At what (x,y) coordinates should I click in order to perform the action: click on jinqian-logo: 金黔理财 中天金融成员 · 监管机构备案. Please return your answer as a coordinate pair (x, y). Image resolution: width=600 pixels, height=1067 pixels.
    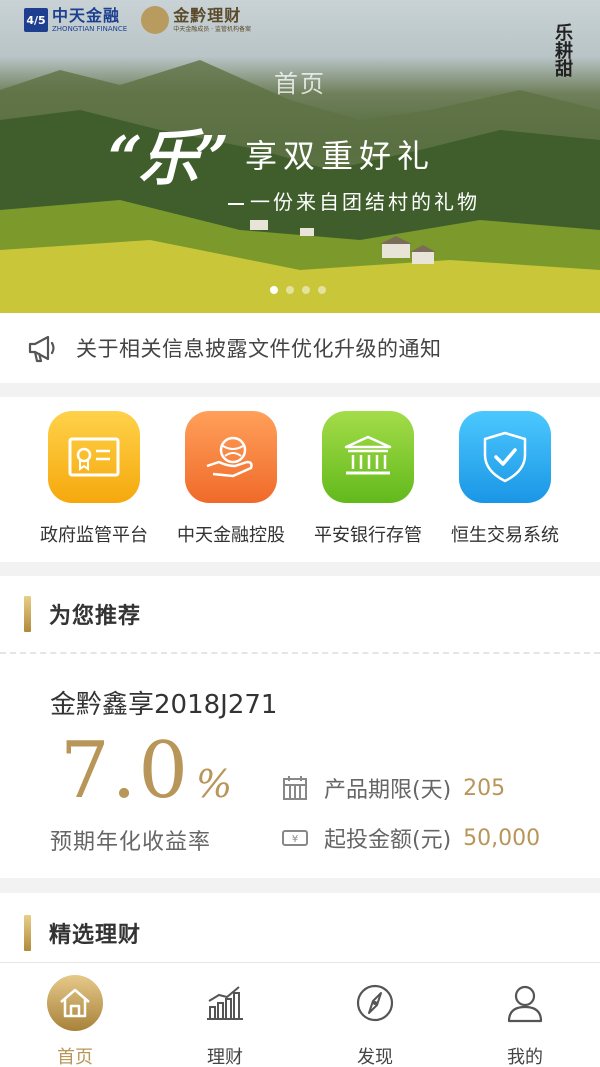
    Looking at the image, I should click on (196, 20).